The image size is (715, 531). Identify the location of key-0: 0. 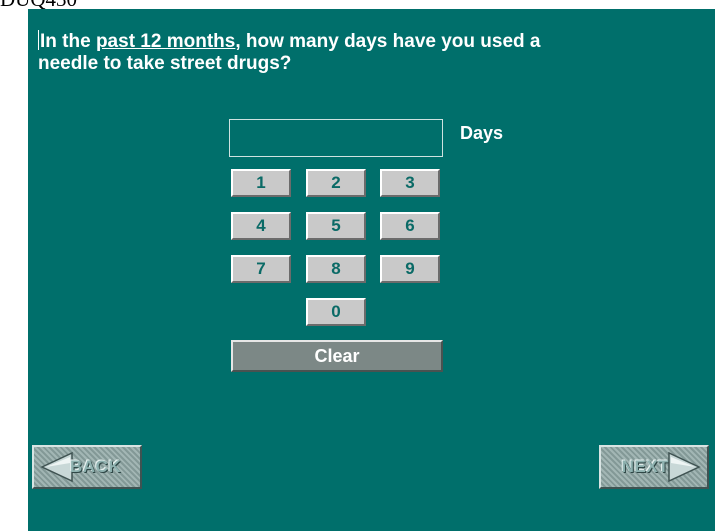
(336, 312).